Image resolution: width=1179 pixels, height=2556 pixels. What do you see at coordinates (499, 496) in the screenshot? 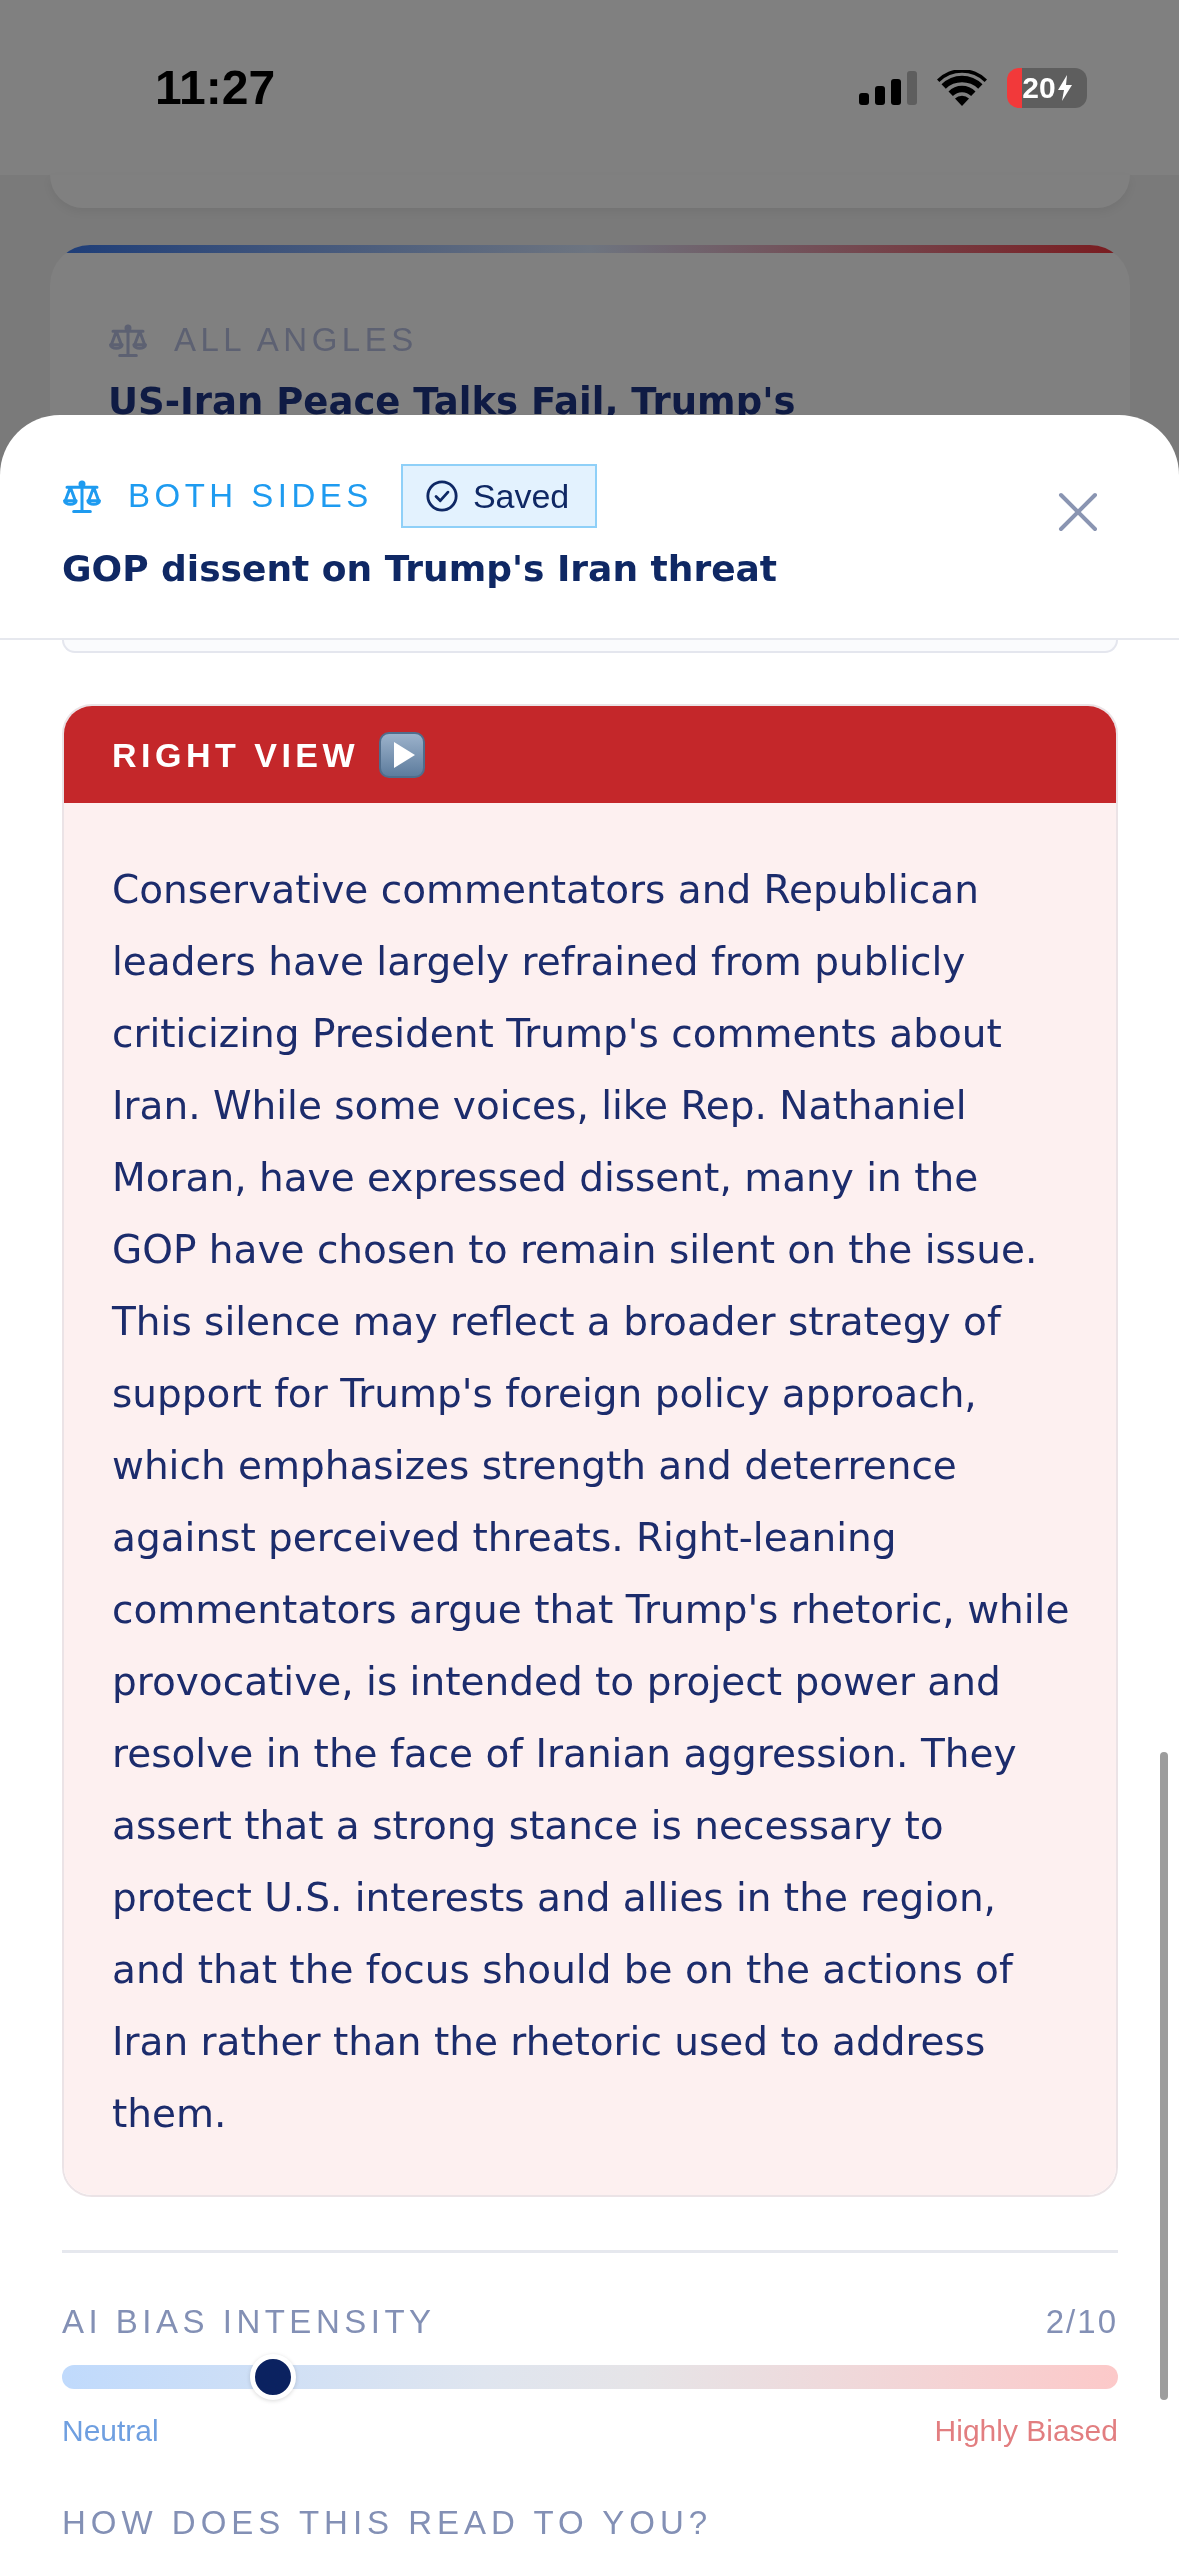
I see `saved-button: Saved` at bounding box center [499, 496].